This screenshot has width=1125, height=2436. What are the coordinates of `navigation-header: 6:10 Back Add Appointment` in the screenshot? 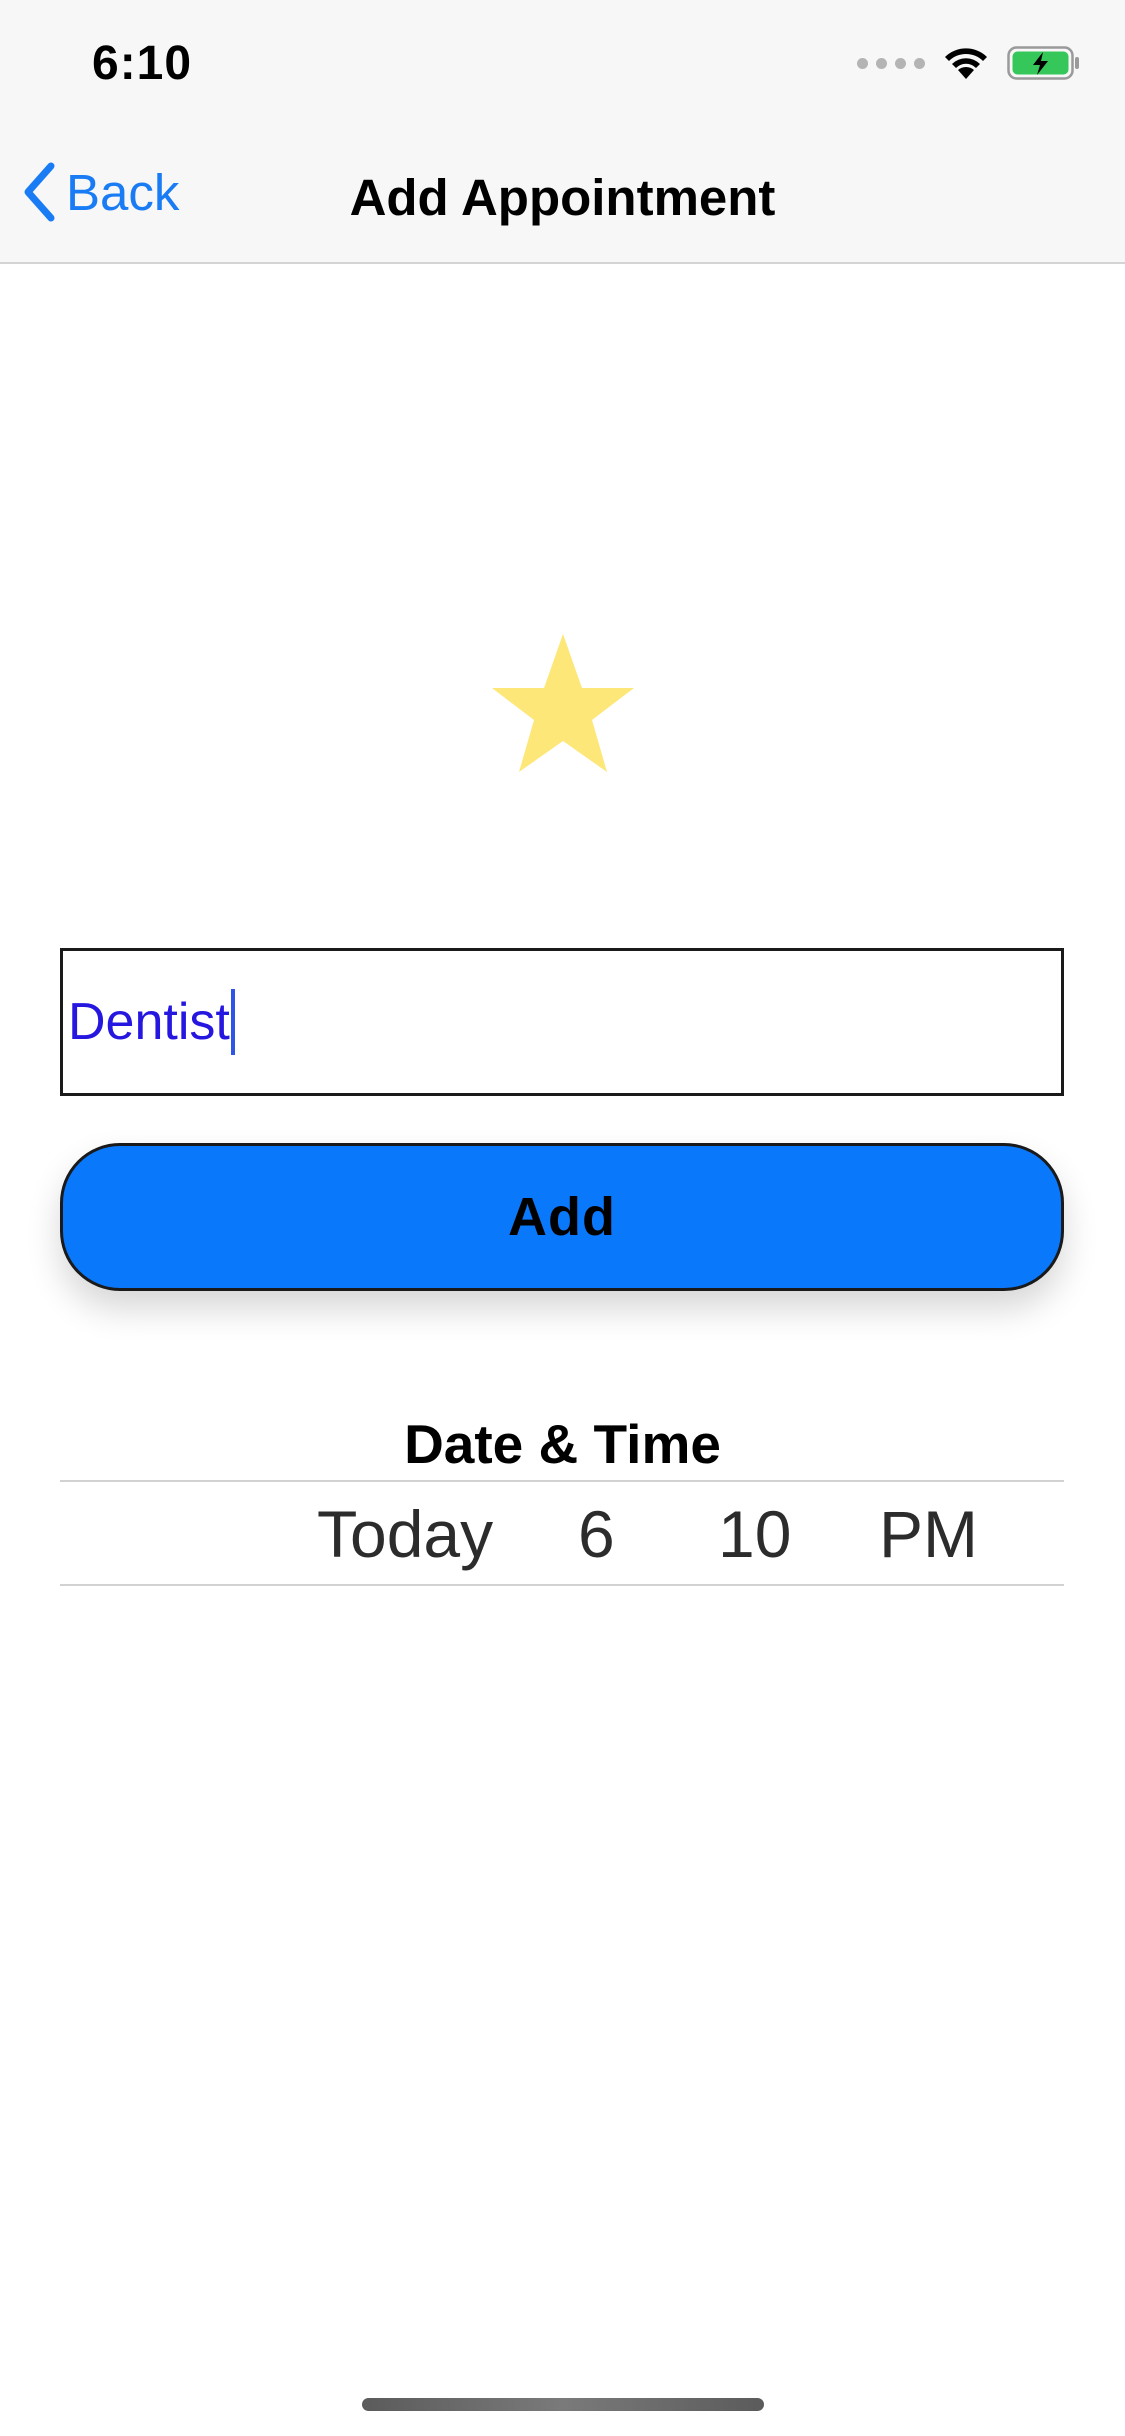 It's located at (562, 132).